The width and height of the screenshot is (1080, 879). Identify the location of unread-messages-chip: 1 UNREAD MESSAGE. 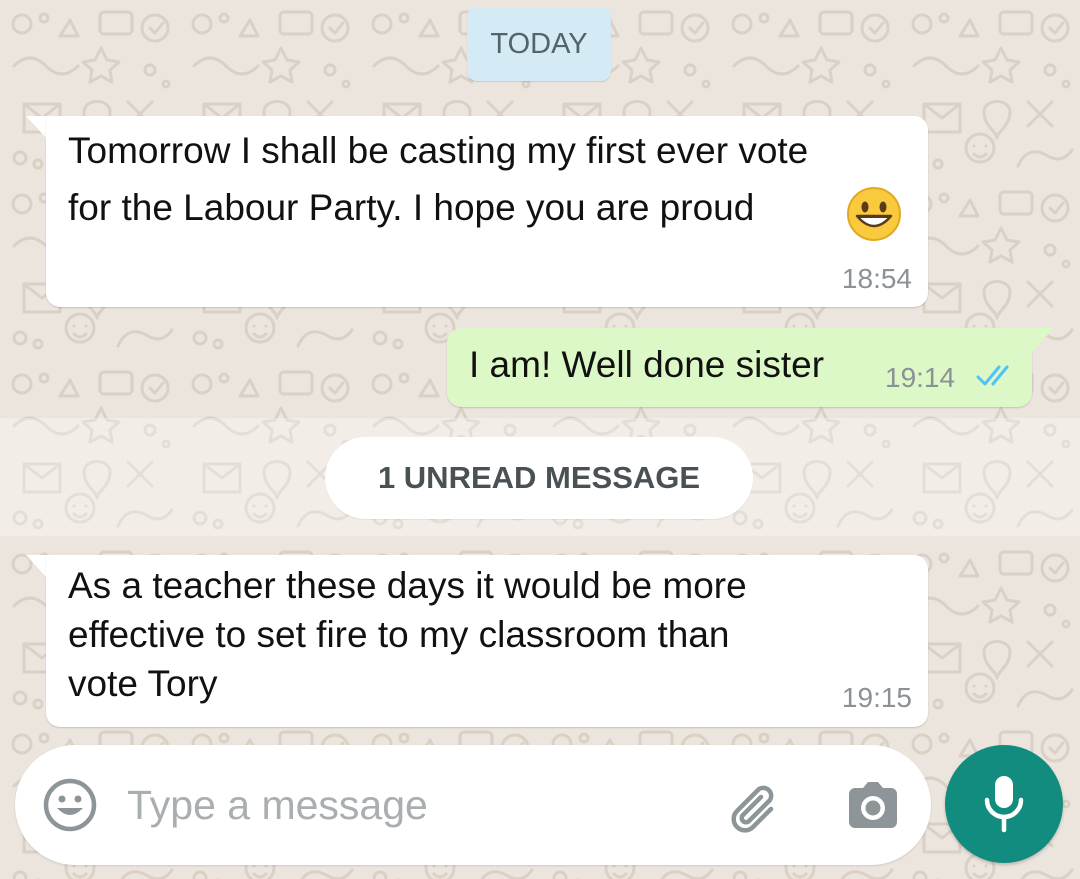
(539, 478).